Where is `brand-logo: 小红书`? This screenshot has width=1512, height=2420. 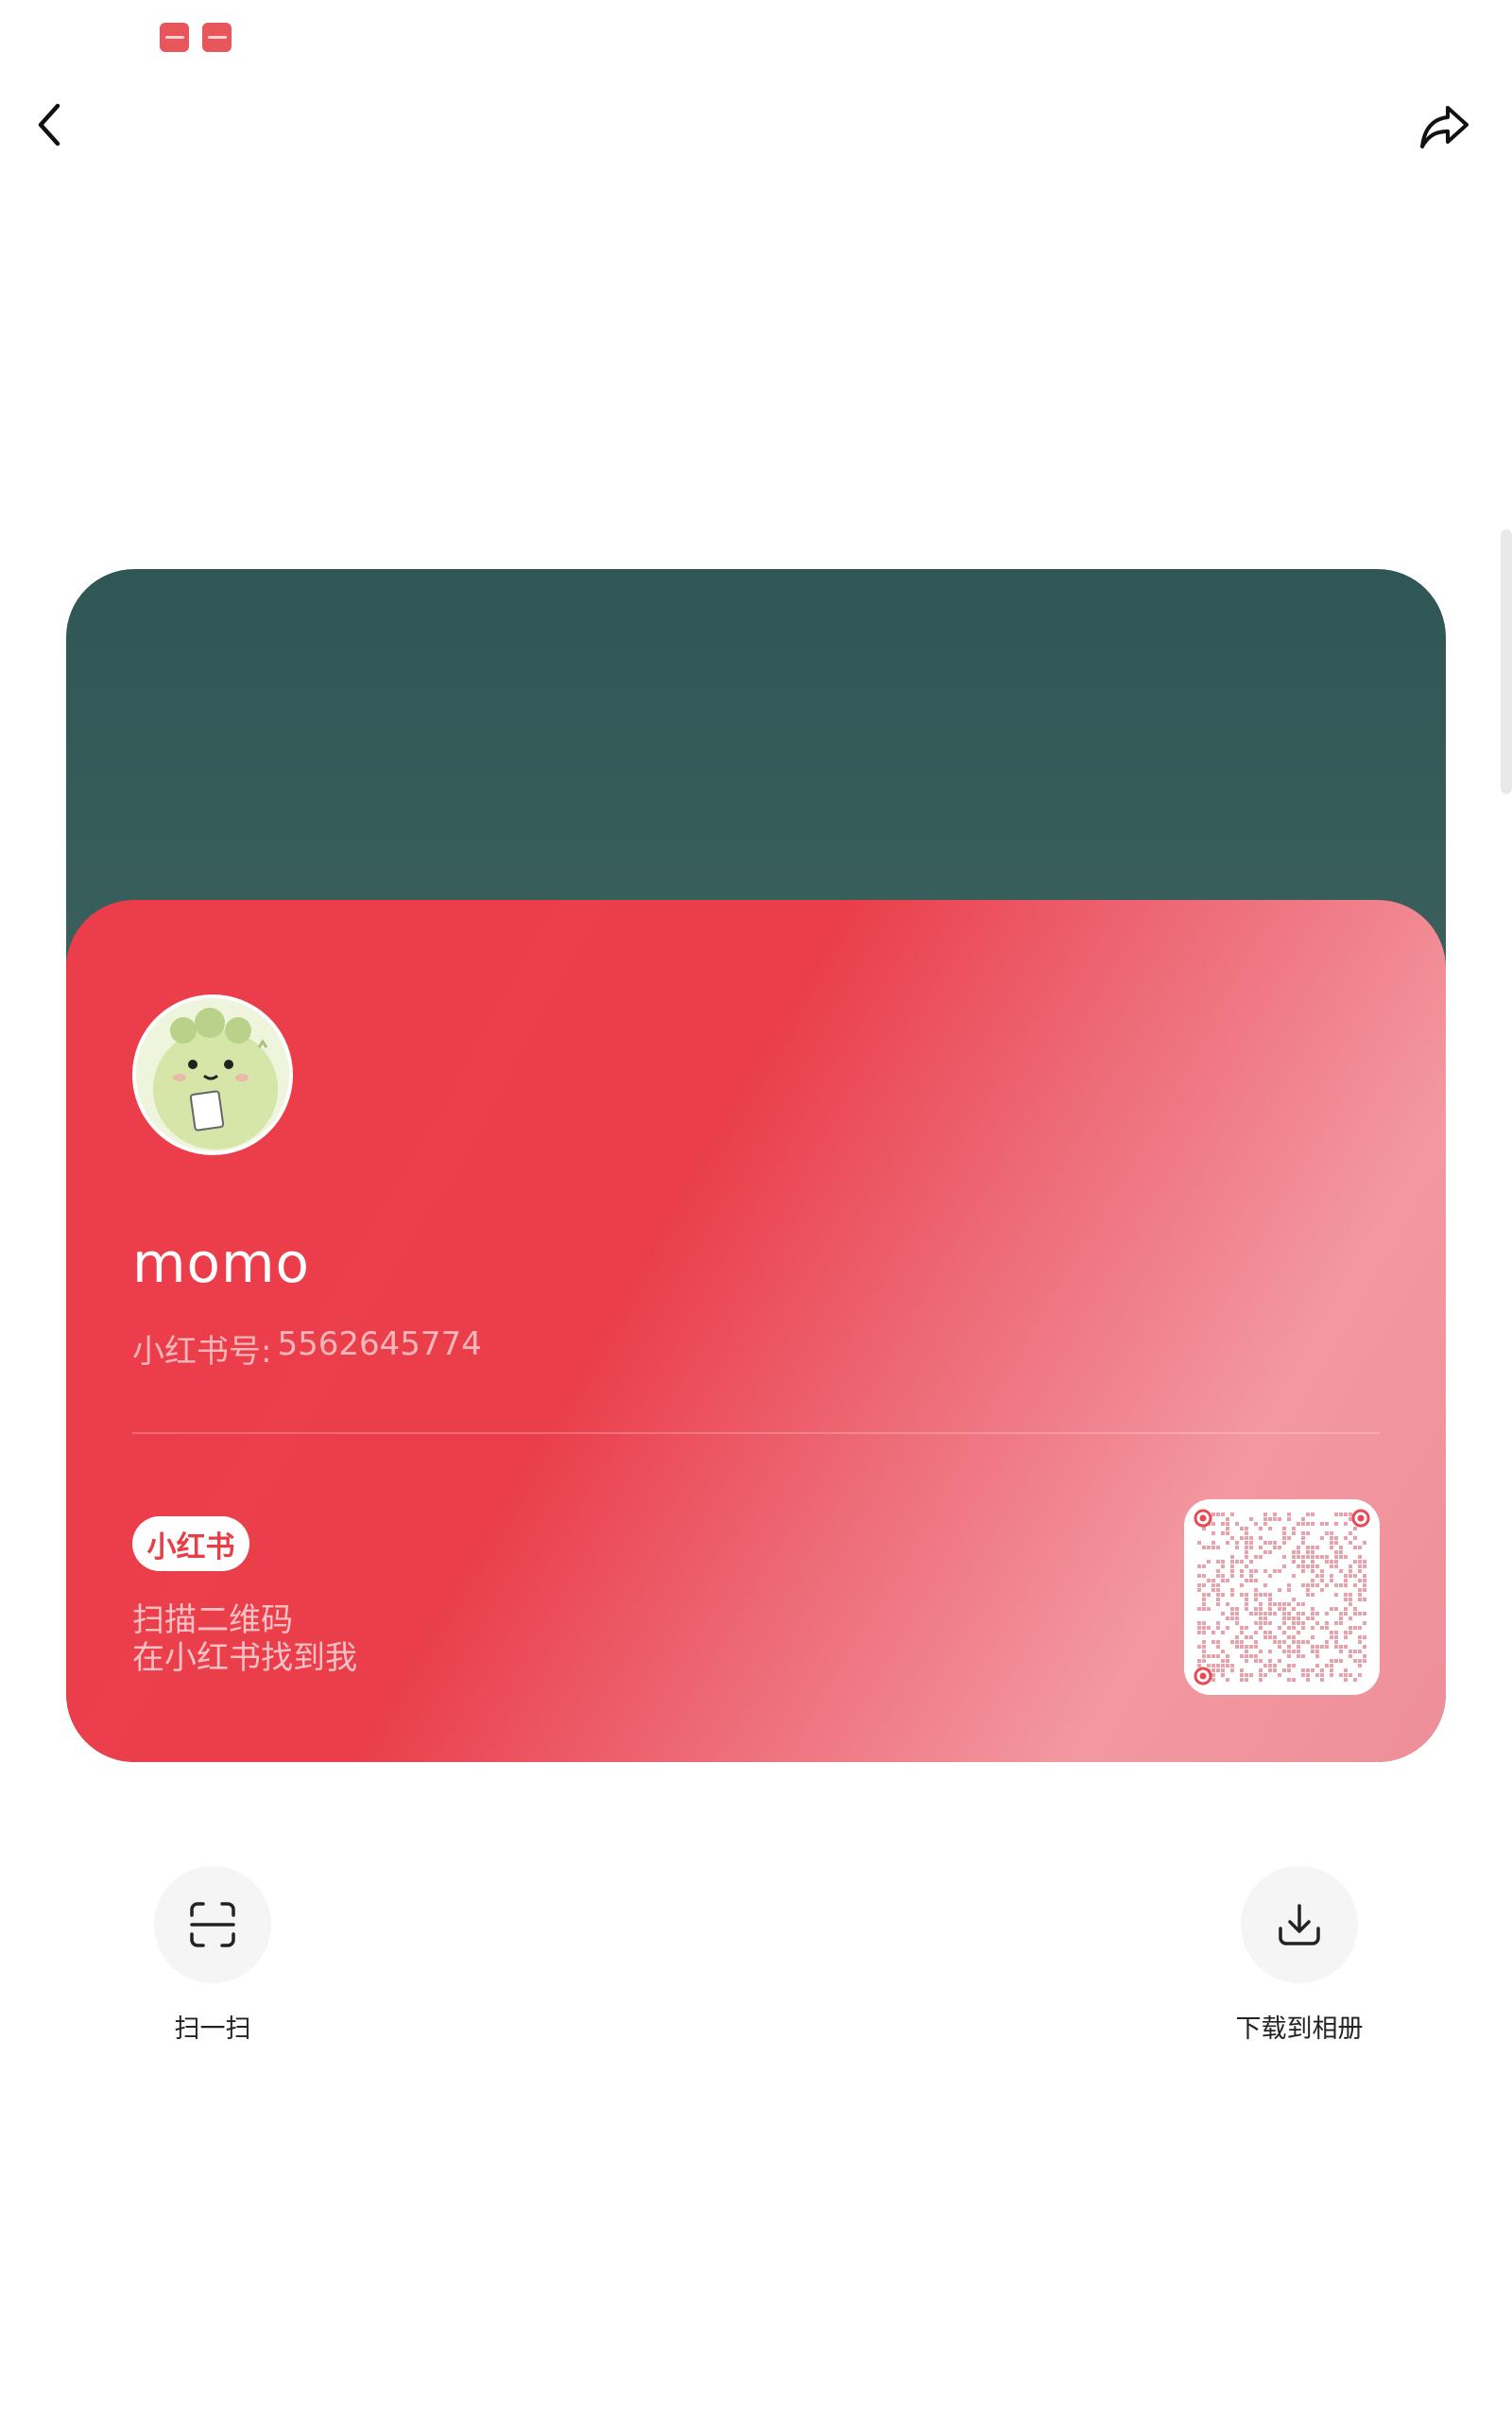
brand-logo: 小红书 is located at coordinates (190, 1544).